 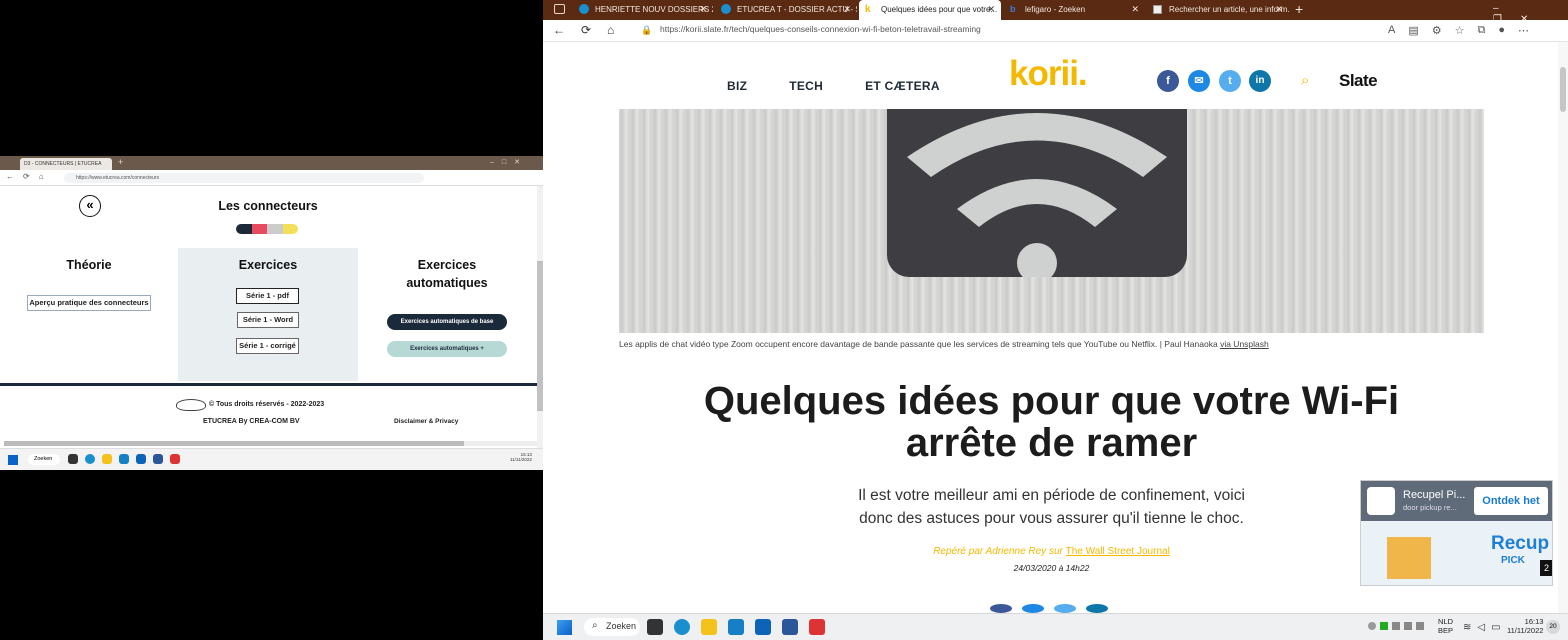 What do you see at coordinates (1445, 626) in the screenshot?
I see `language-indicator: NLD BEP` at bounding box center [1445, 626].